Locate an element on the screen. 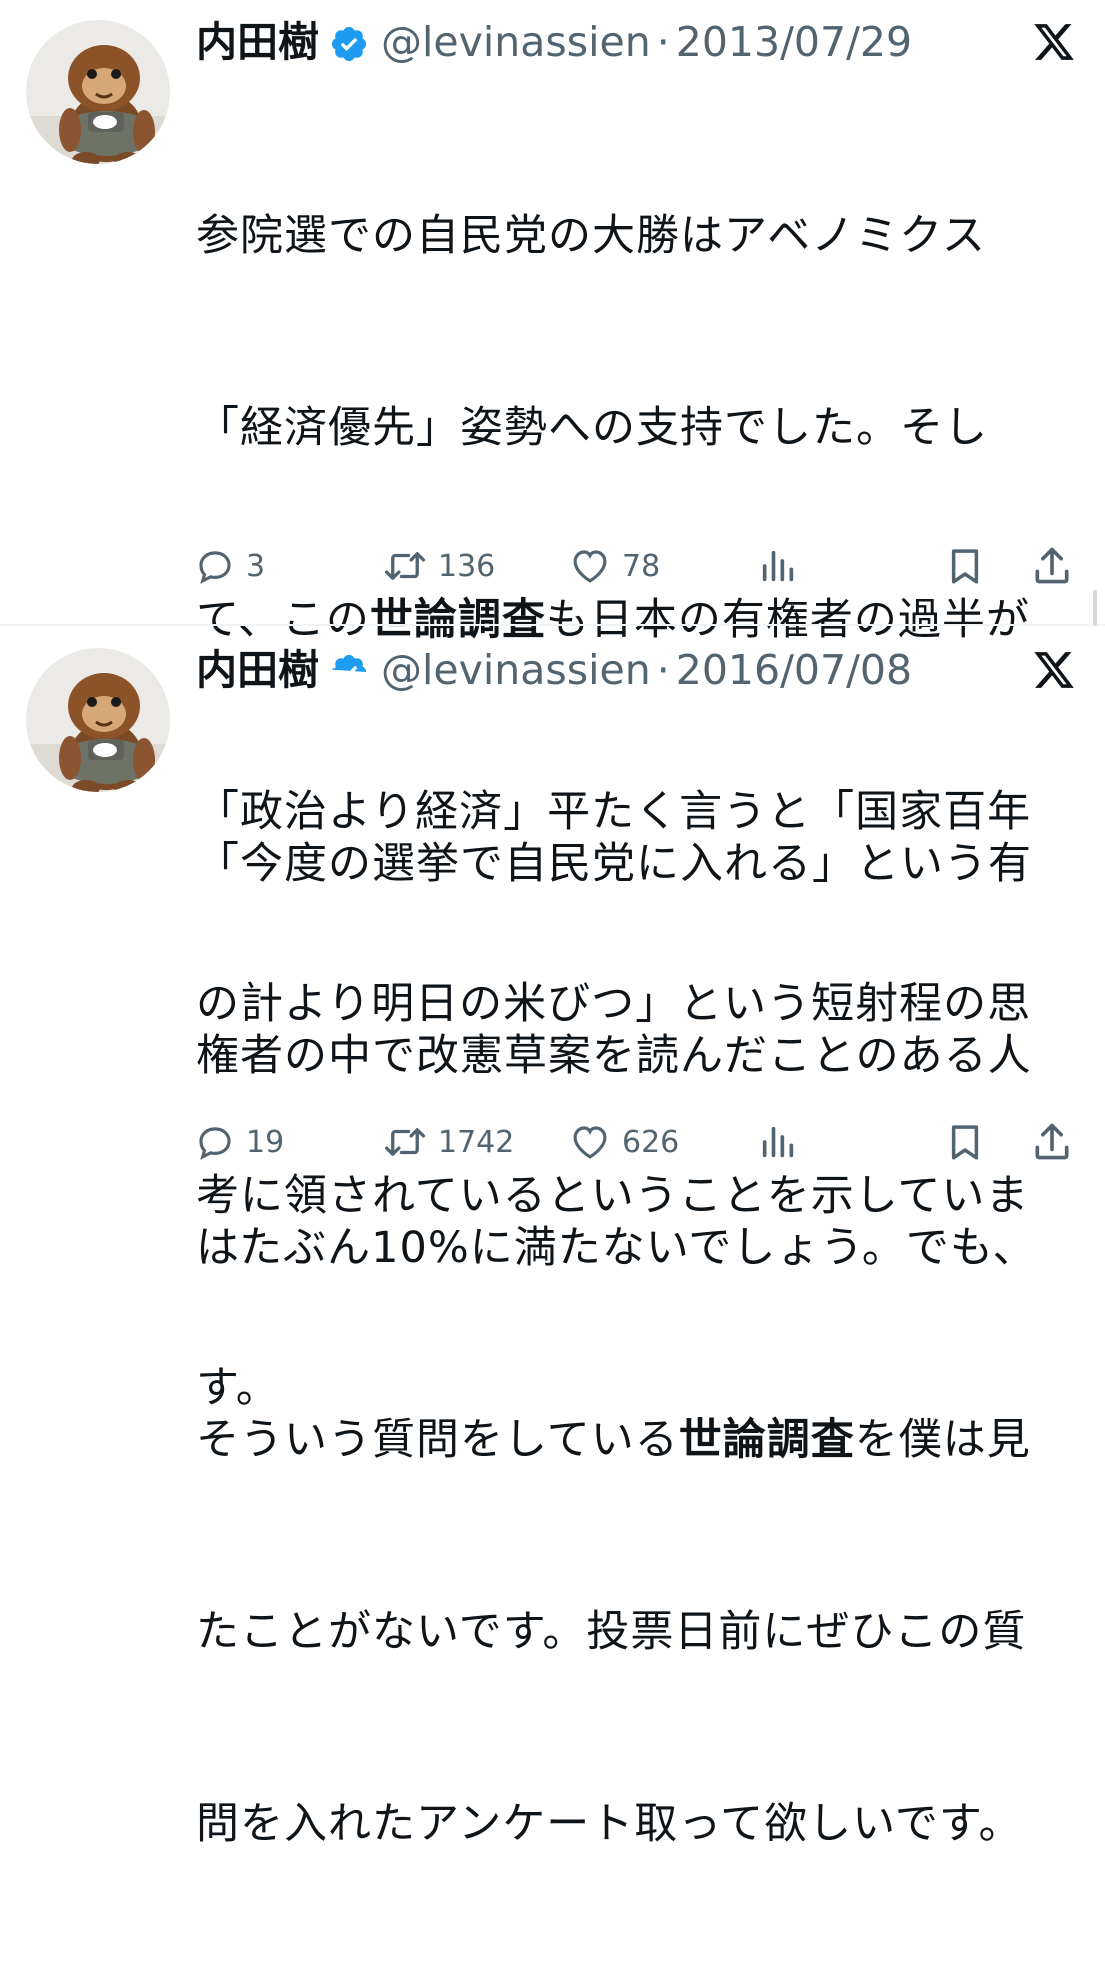 This screenshot has width=1105, height=1984. text-line: そういう質問をしている世論調査を僕は見 is located at coordinates (613, 1440).